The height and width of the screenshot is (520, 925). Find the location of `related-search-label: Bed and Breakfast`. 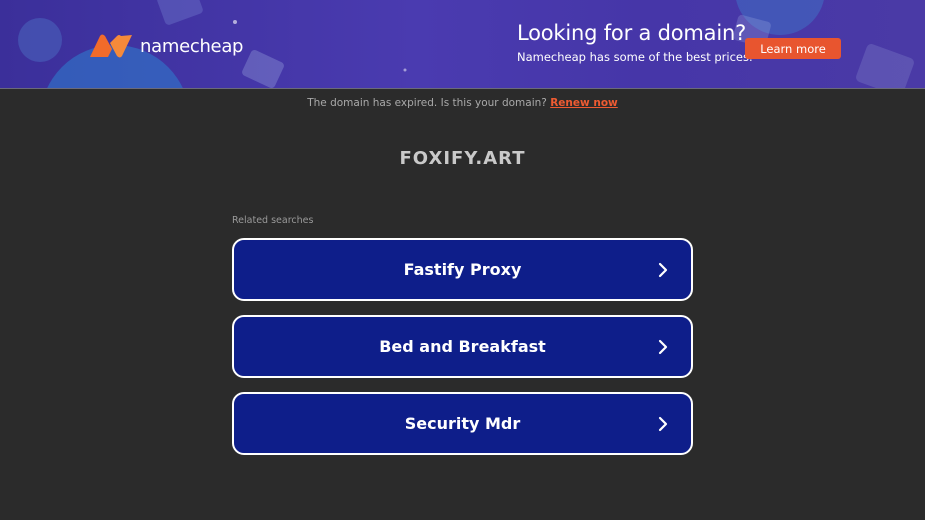

related-search-label: Bed and Breakfast is located at coordinates (462, 346).